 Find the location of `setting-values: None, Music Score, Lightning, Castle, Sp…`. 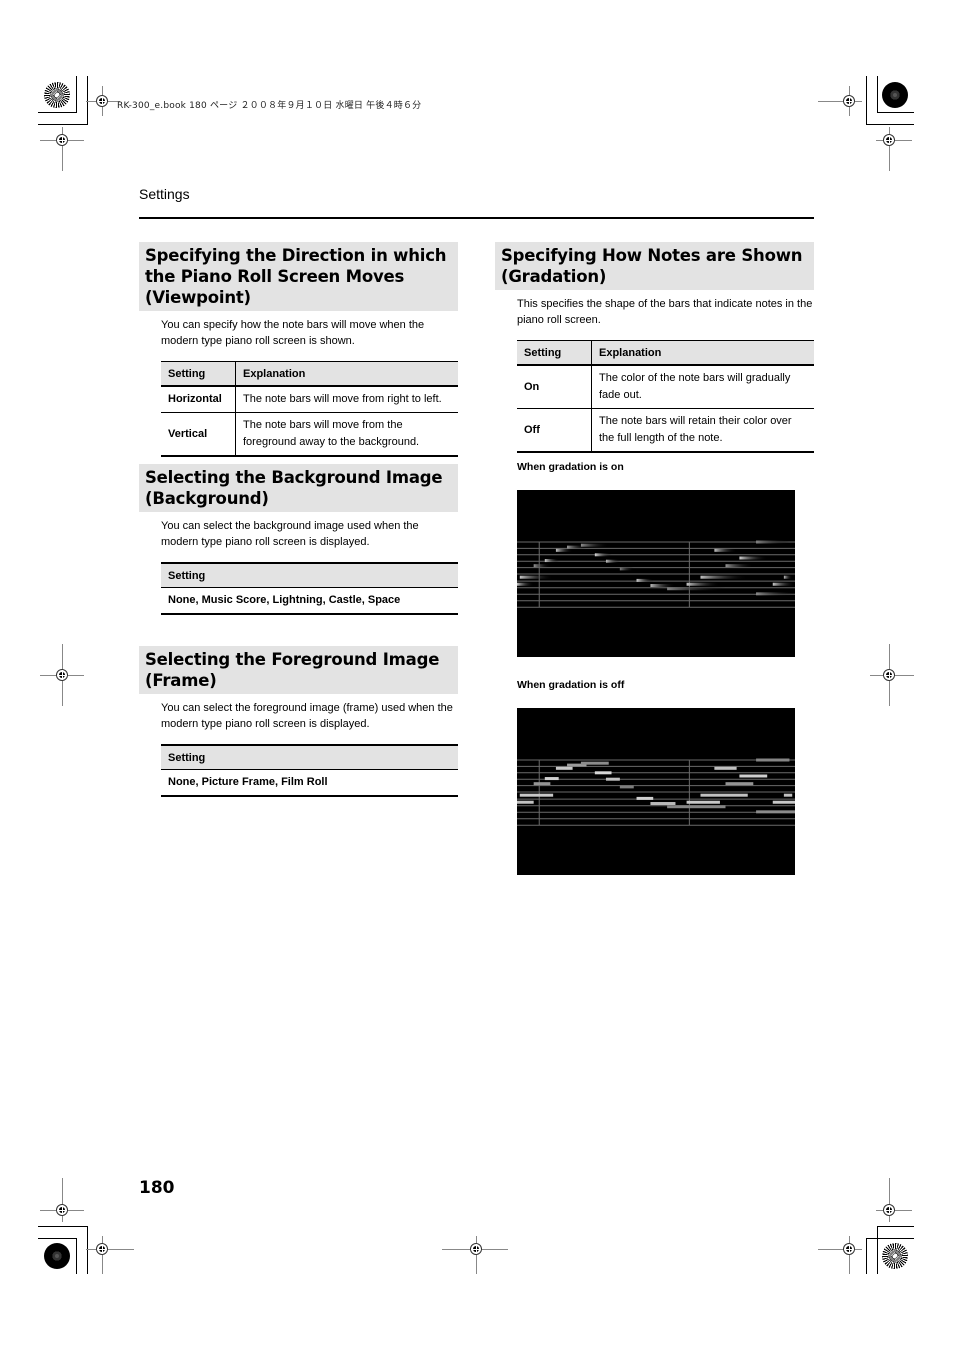

setting-values: None, Music Score, Lightning, Castle, Sp… is located at coordinates (309, 601).